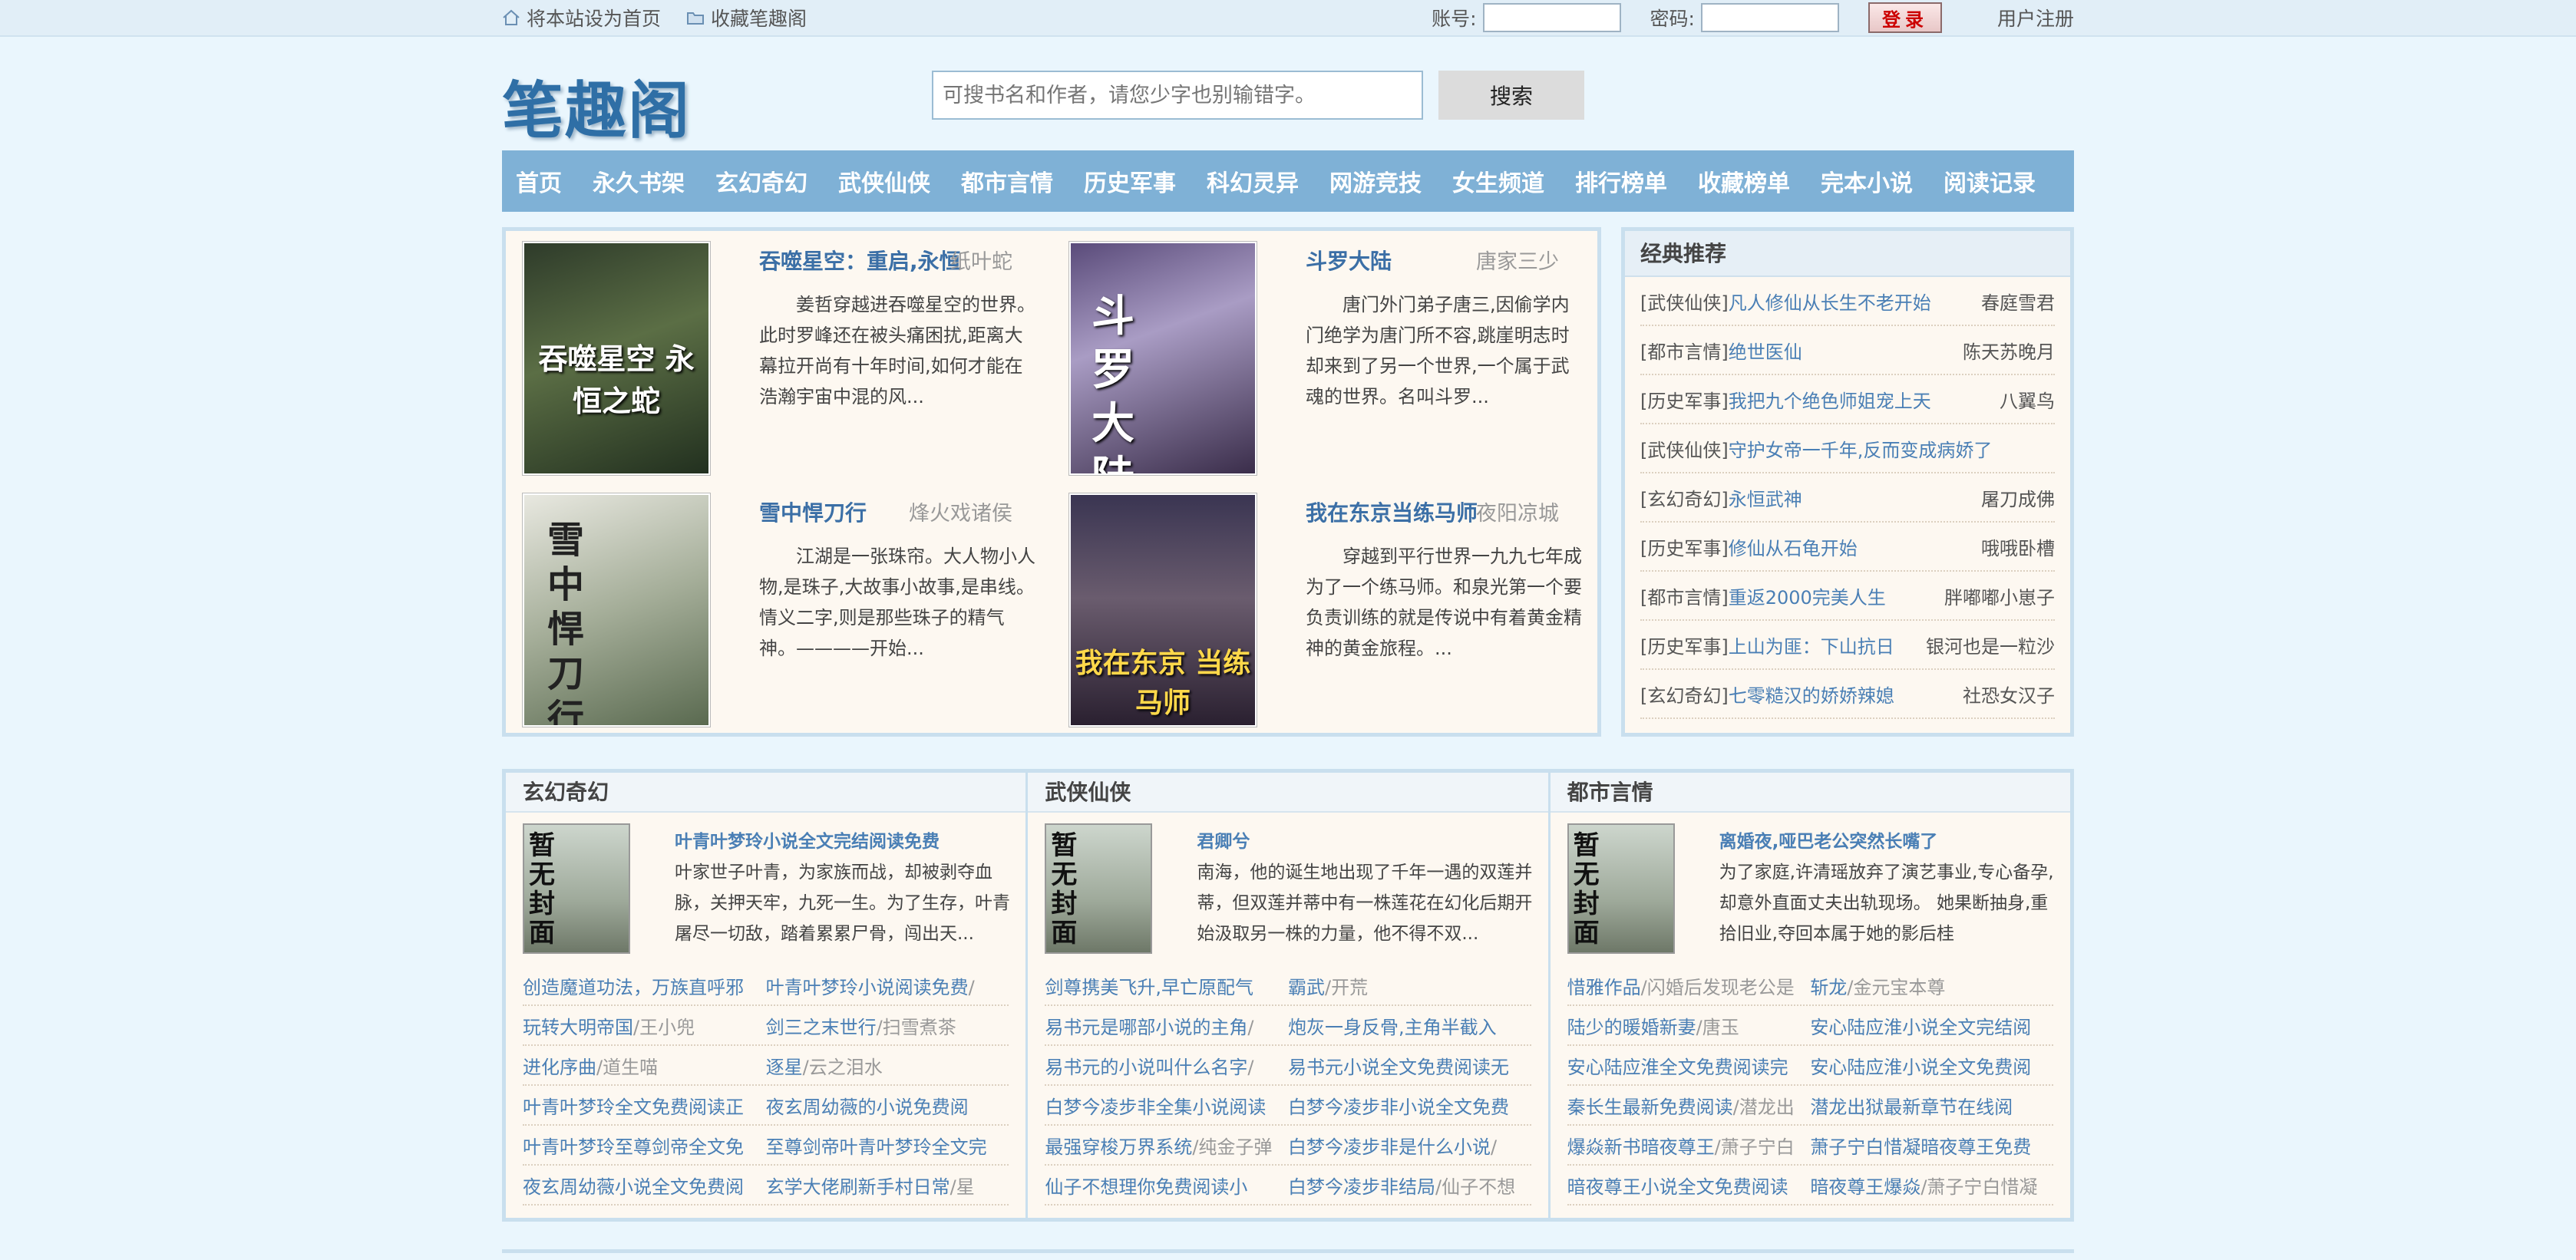  Describe the element at coordinates (616, 610) in the screenshot. I see `book-cover: 雪中悍刀行` at that location.